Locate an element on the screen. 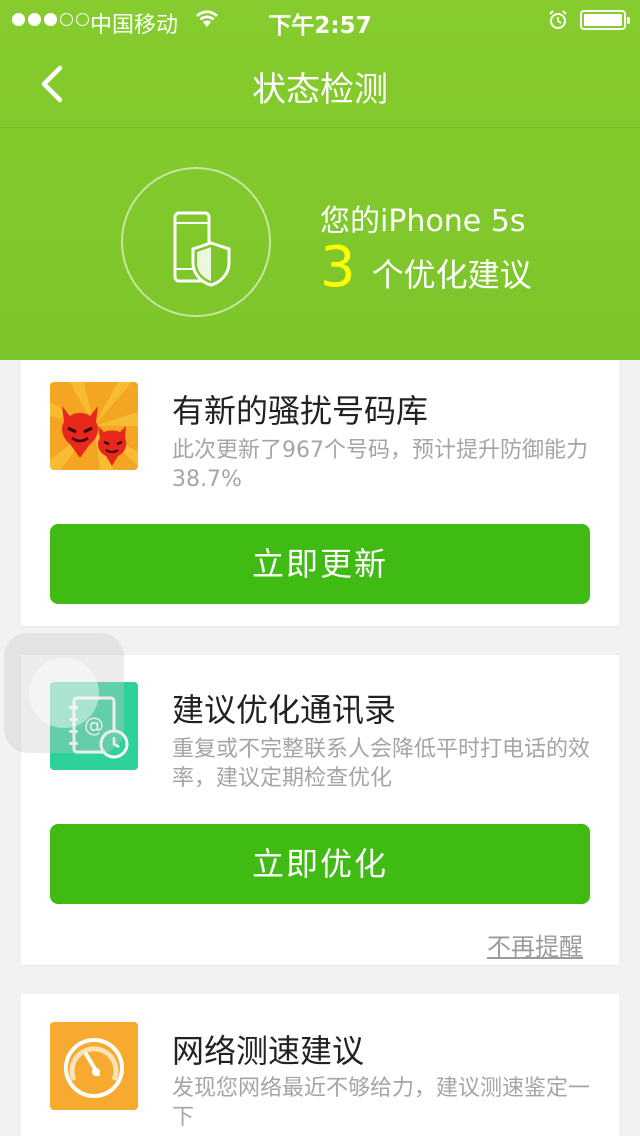 This screenshot has width=640, height=1136. page-title: 状态检测 is located at coordinates (320, 90).